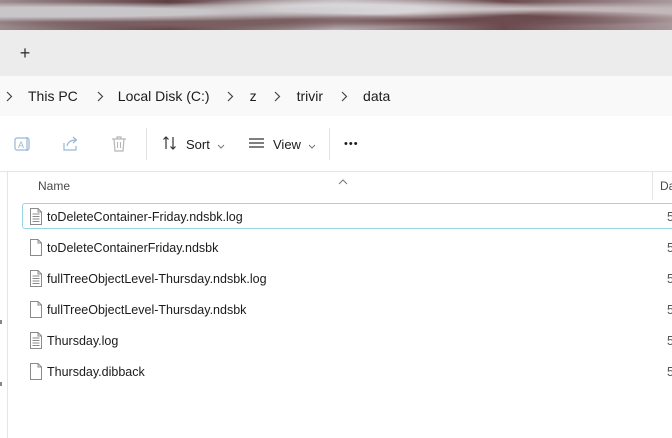  What do you see at coordinates (347, 309) in the screenshot?
I see `file-row: fullTreeObjectLevel-Thursday.ndsbk 5/` at bounding box center [347, 309].